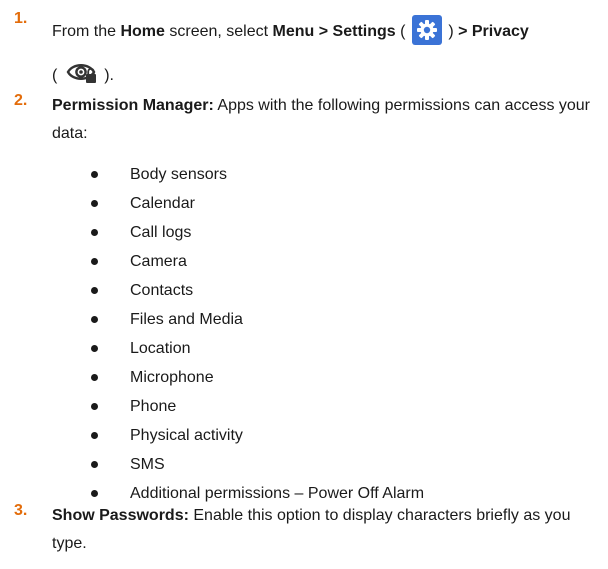 The height and width of the screenshot is (569, 608). Describe the element at coordinates (304, 464) in the screenshot. I see `list-item: SMS` at that location.